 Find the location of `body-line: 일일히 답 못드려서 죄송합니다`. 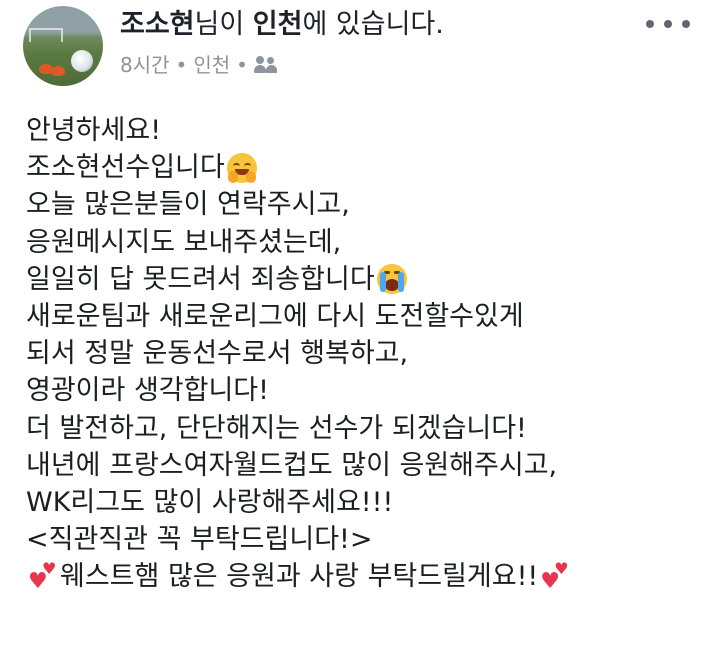

body-line: 일일히 답 못드려서 죄송합니다 is located at coordinates (299, 279).